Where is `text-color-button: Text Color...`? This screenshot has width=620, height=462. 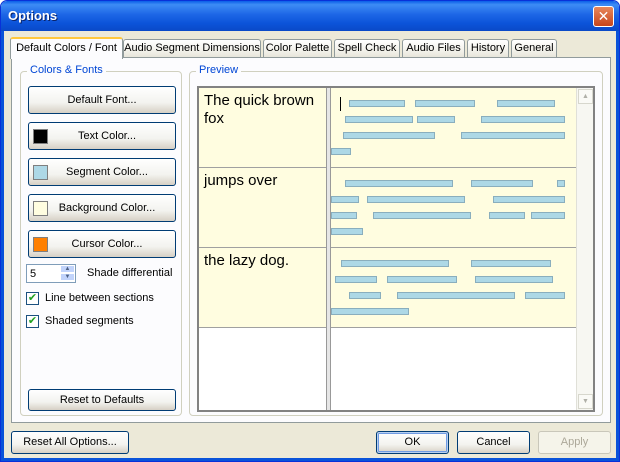 text-color-button: Text Color... is located at coordinates (102, 136).